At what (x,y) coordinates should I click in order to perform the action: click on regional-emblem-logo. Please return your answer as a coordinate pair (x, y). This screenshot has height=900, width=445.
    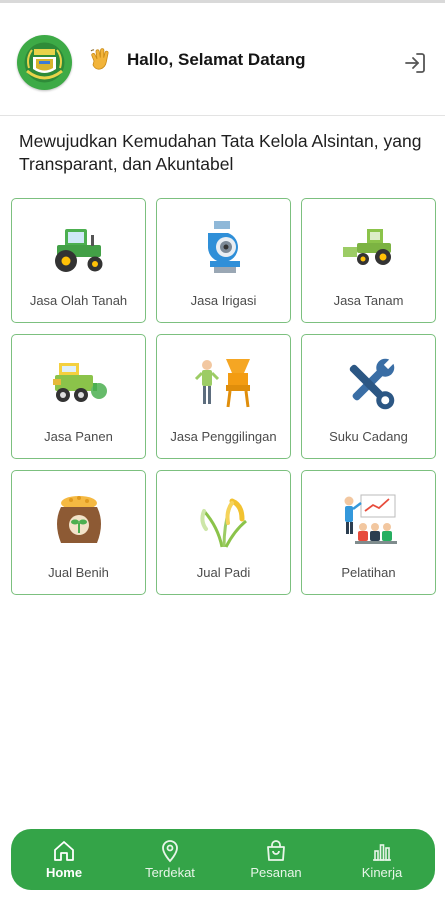
    Looking at the image, I should click on (44, 62).